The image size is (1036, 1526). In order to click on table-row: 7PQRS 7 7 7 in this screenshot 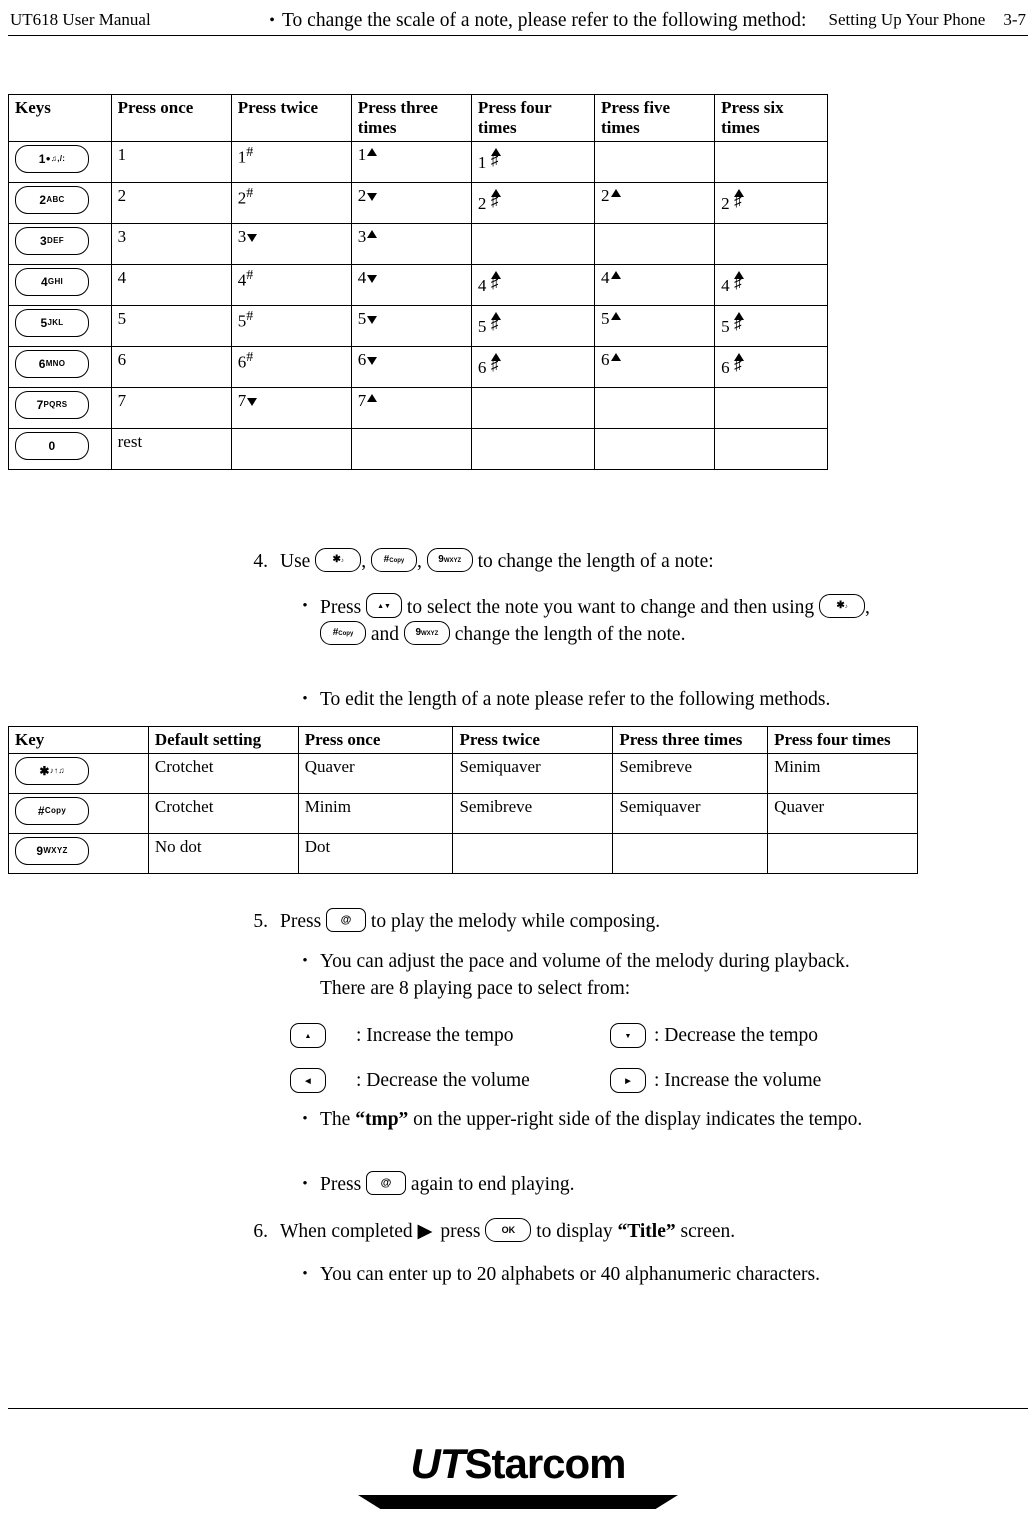, I will do `click(418, 408)`.